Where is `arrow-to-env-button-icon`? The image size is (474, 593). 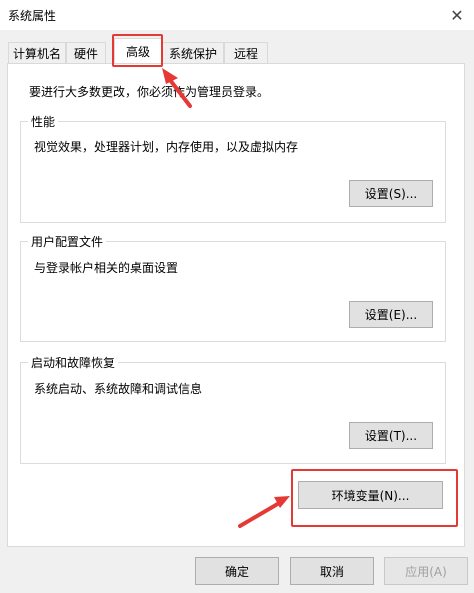 arrow-to-env-button-icon is located at coordinates (264, 512).